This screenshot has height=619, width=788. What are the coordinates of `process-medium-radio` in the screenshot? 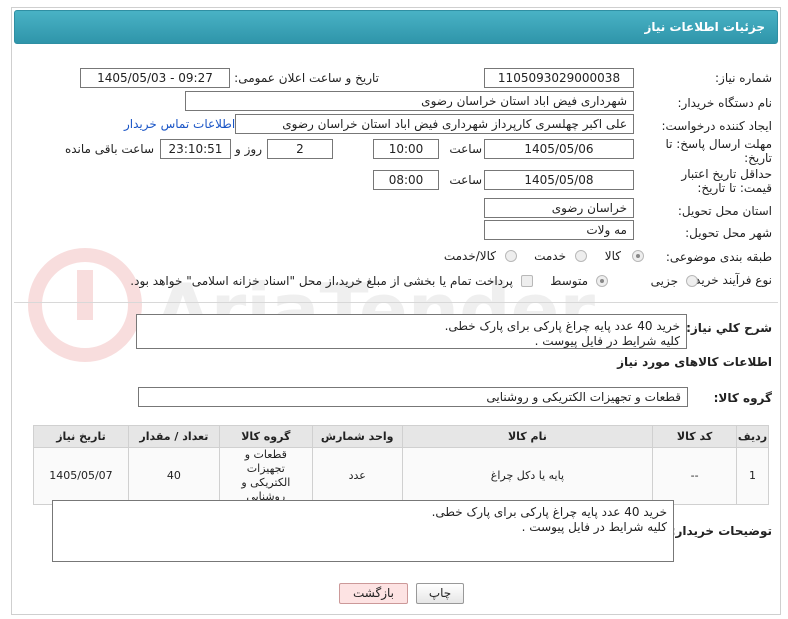 It's located at (602, 281).